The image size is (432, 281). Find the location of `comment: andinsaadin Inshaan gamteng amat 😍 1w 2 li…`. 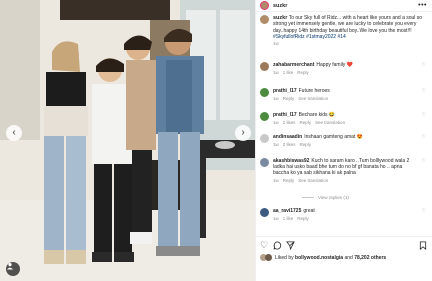

comment: andinsaadin Inshaan gamteng amat 😍 1w 2 li… is located at coordinates (345, 141).